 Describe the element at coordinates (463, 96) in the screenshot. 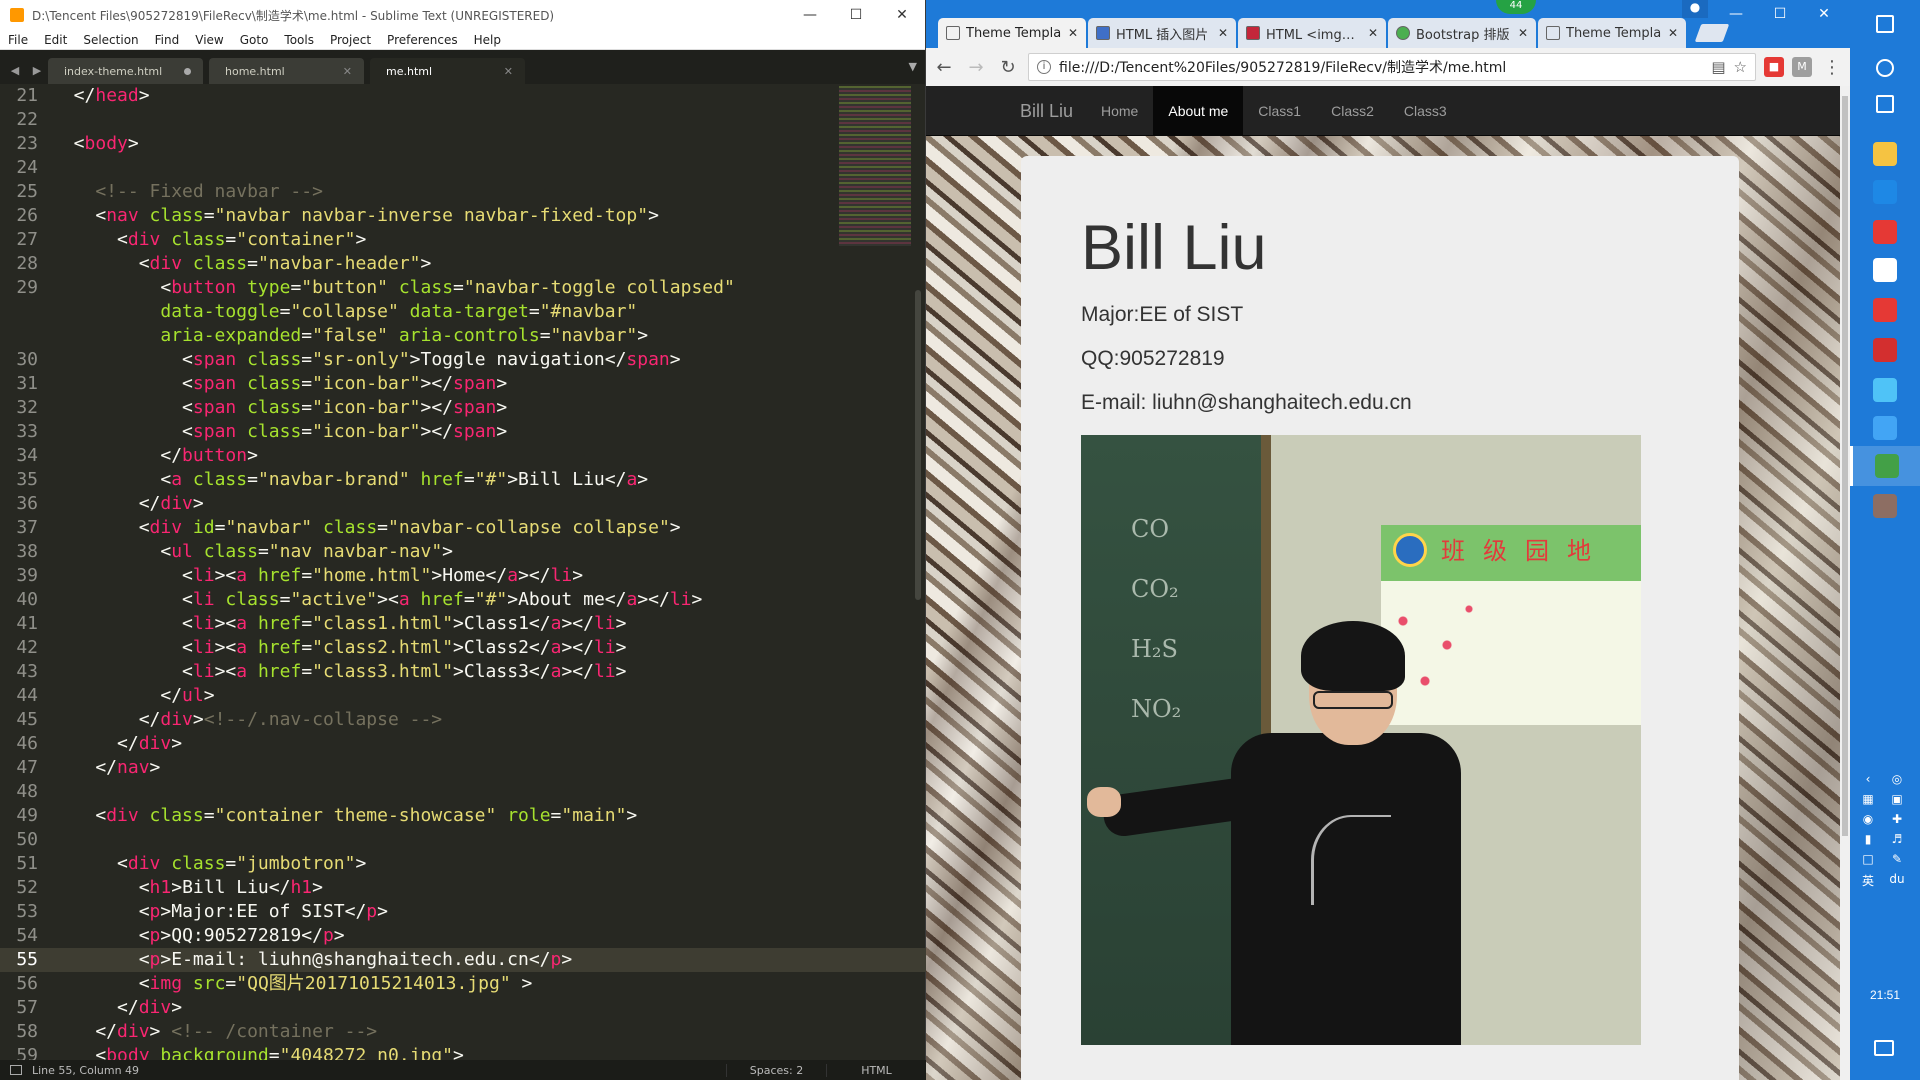

I see `code-line: 21 </head>` at that location.